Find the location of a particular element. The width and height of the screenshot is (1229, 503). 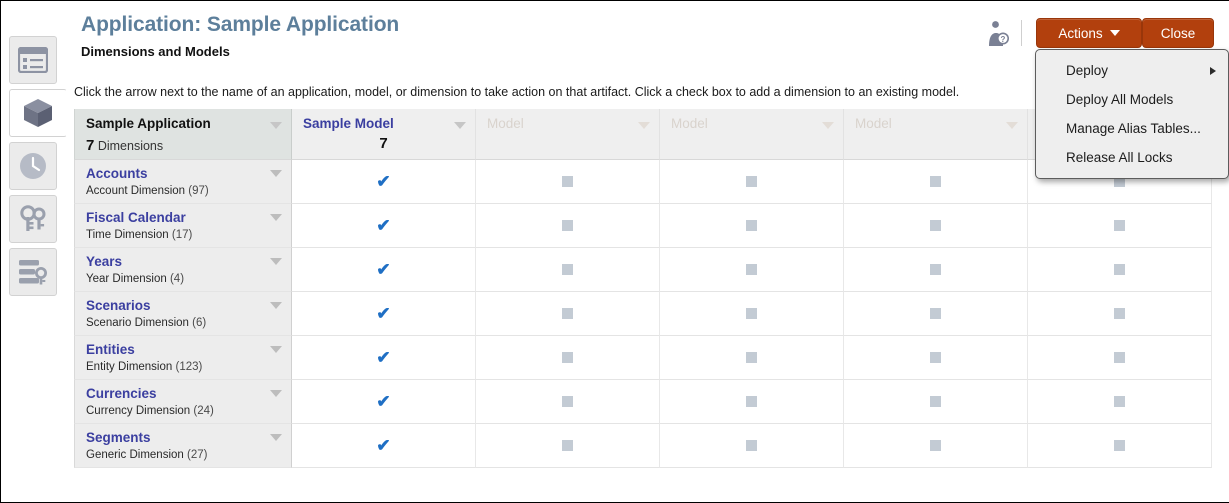

menu-item-deploy-all-models: Deploy All Models is located at coordinates (1132, 99).